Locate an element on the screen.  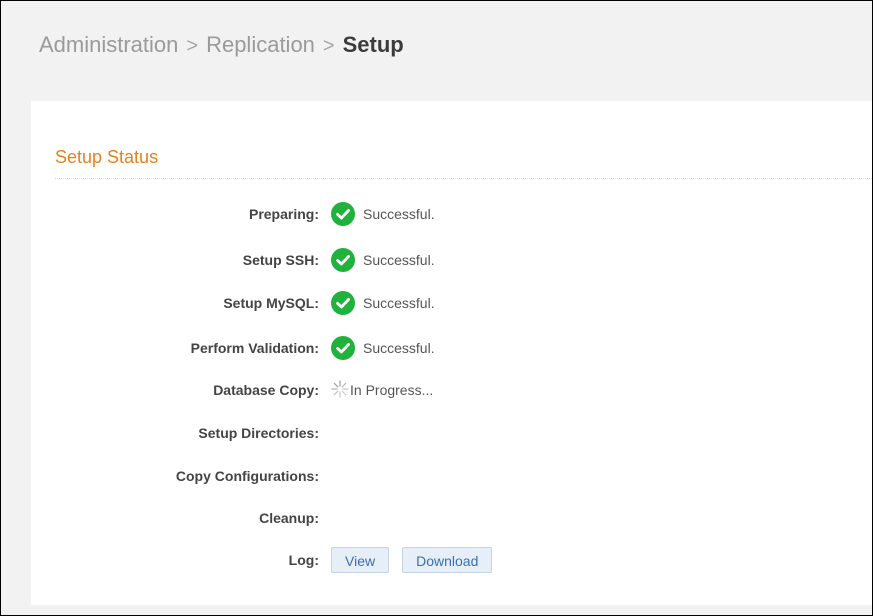
status-row-log: Log: View Download is located at coordinates (451, 560).